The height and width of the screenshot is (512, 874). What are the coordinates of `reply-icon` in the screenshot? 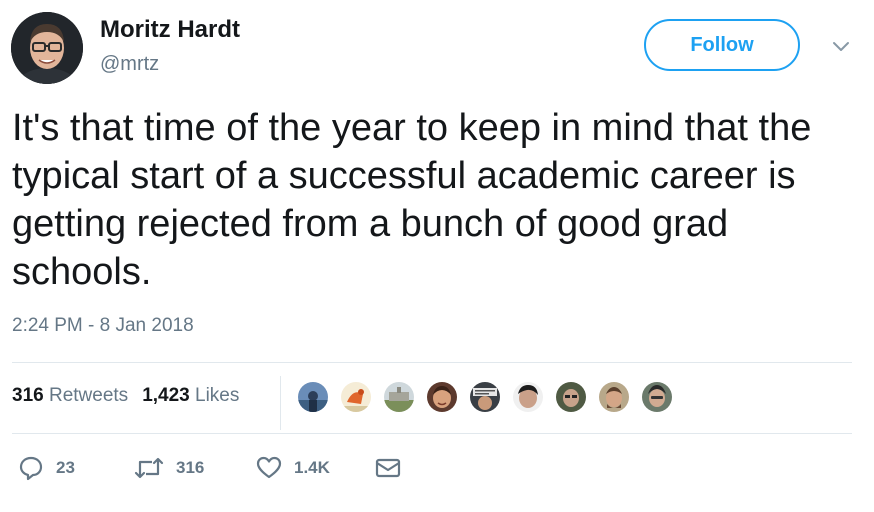 It's located at (31, 468).